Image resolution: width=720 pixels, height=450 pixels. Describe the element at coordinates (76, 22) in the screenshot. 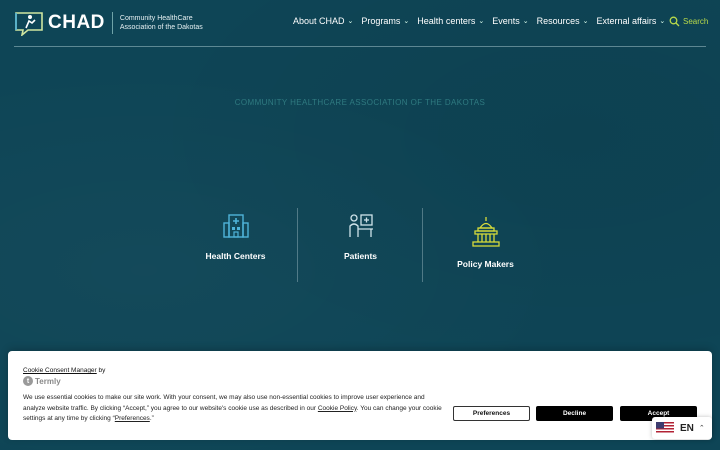

I see `logo-wordmark: CHAD` at that location.